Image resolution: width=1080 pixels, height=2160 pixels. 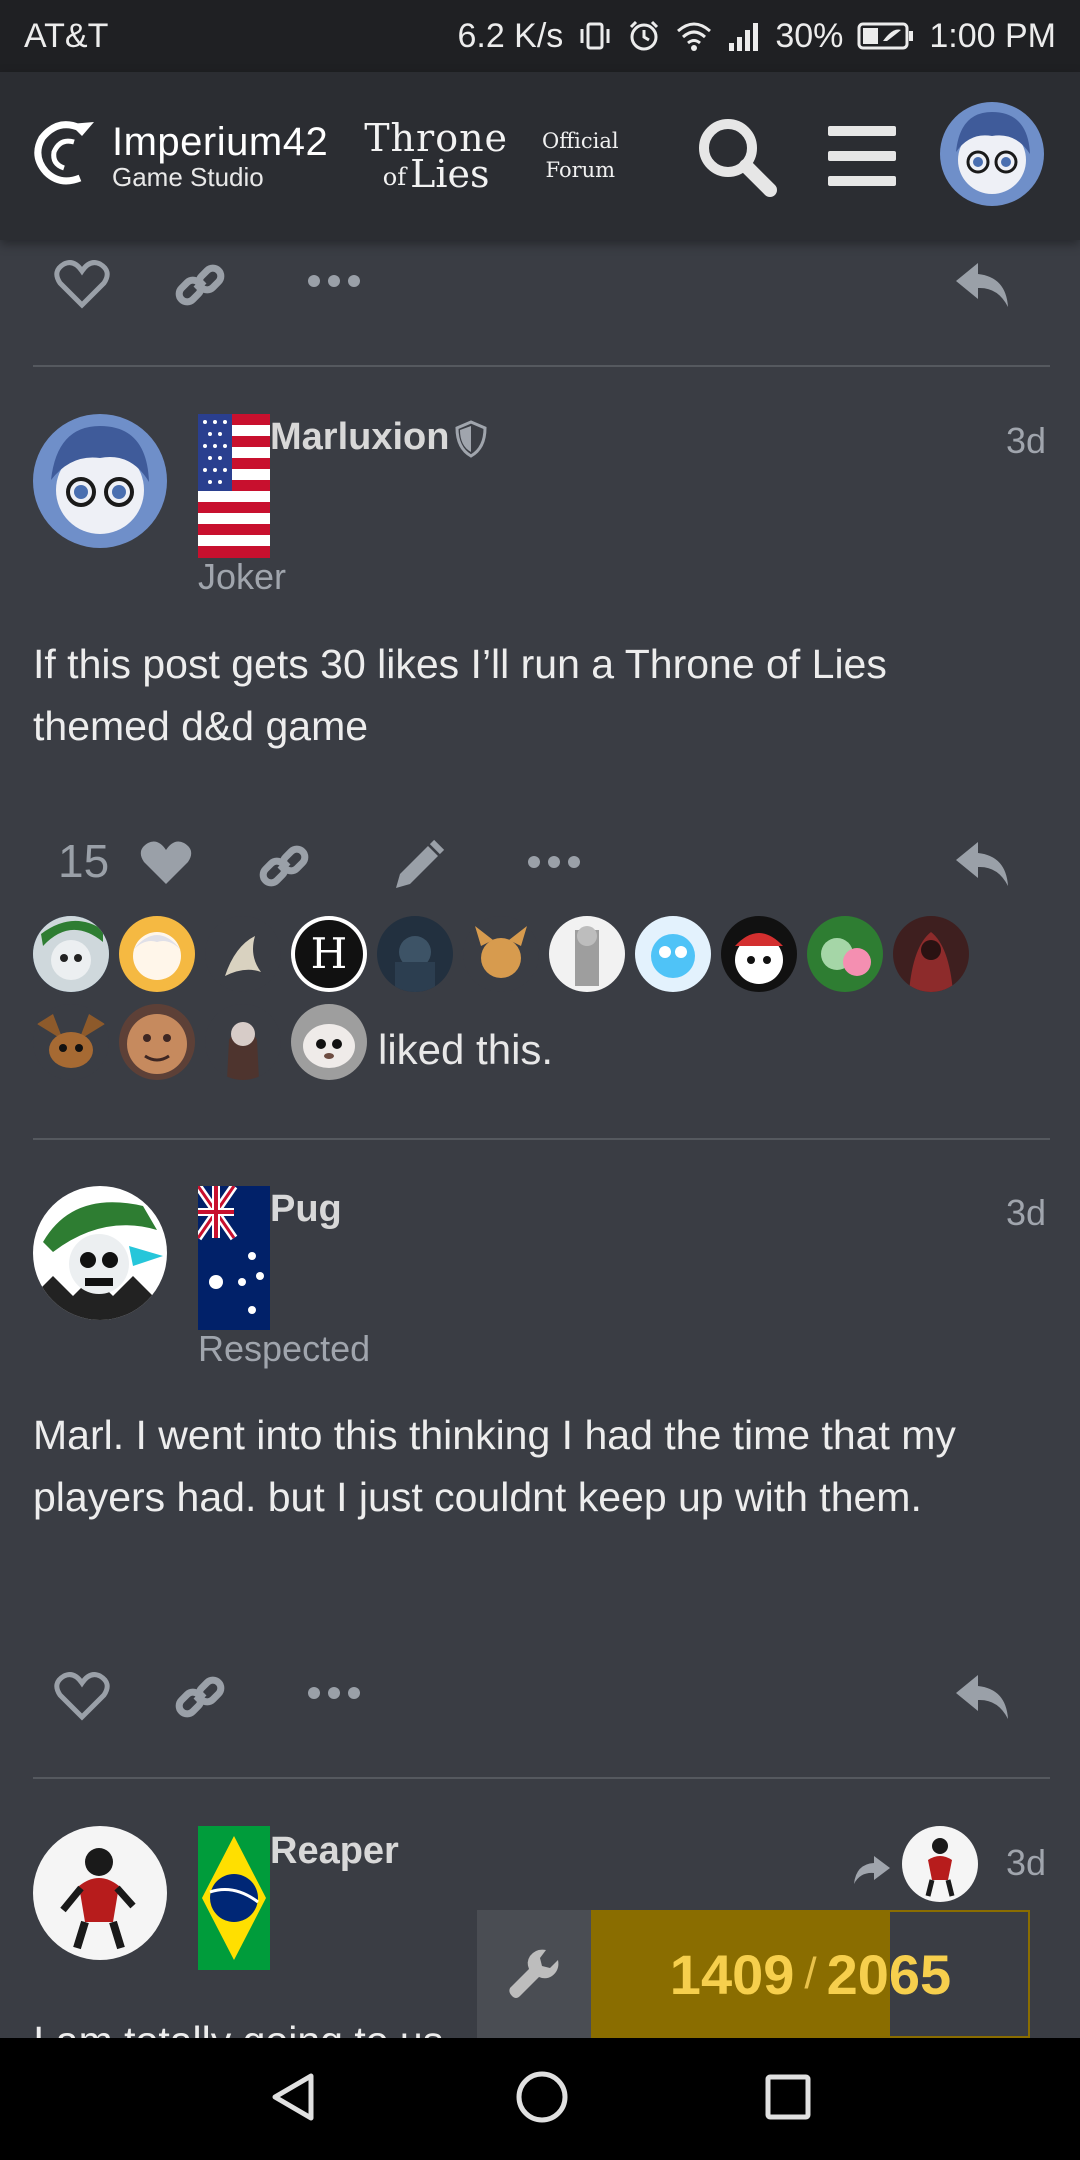 I want to click on username: Marluxion, so click(x=359, y=437).